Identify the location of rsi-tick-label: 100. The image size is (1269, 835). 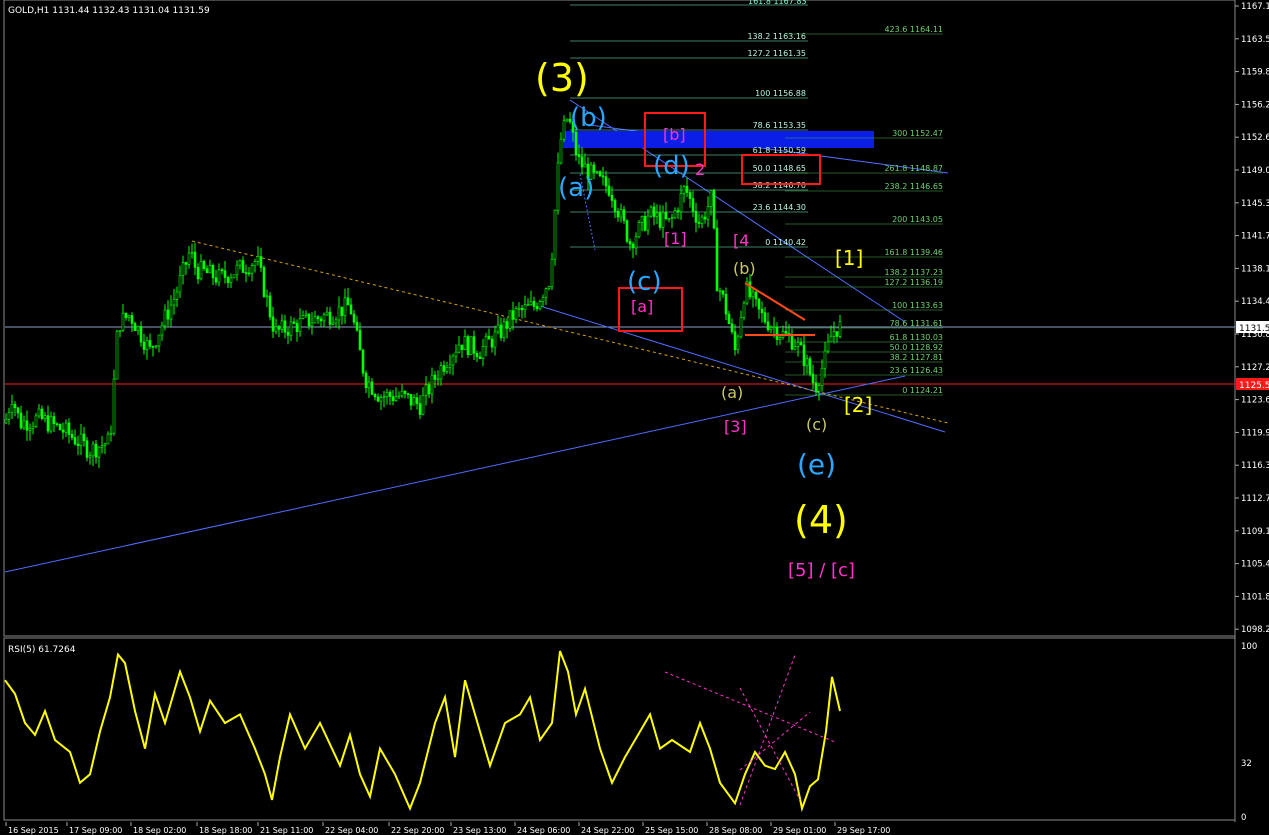
(1249, 647).